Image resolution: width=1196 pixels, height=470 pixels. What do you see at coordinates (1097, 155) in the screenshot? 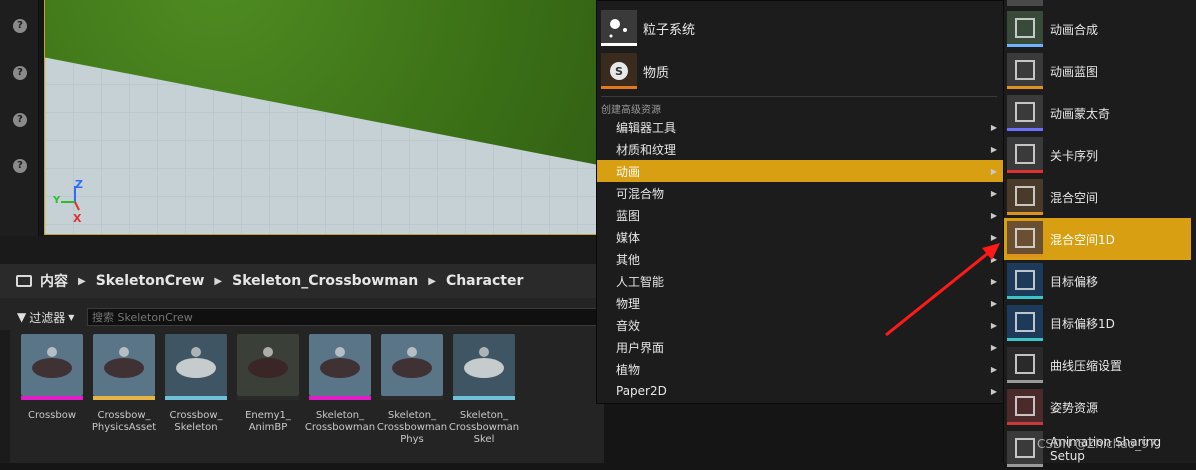
I see `submenu-item: 关卡序列` at bounding box center [1097, 155].